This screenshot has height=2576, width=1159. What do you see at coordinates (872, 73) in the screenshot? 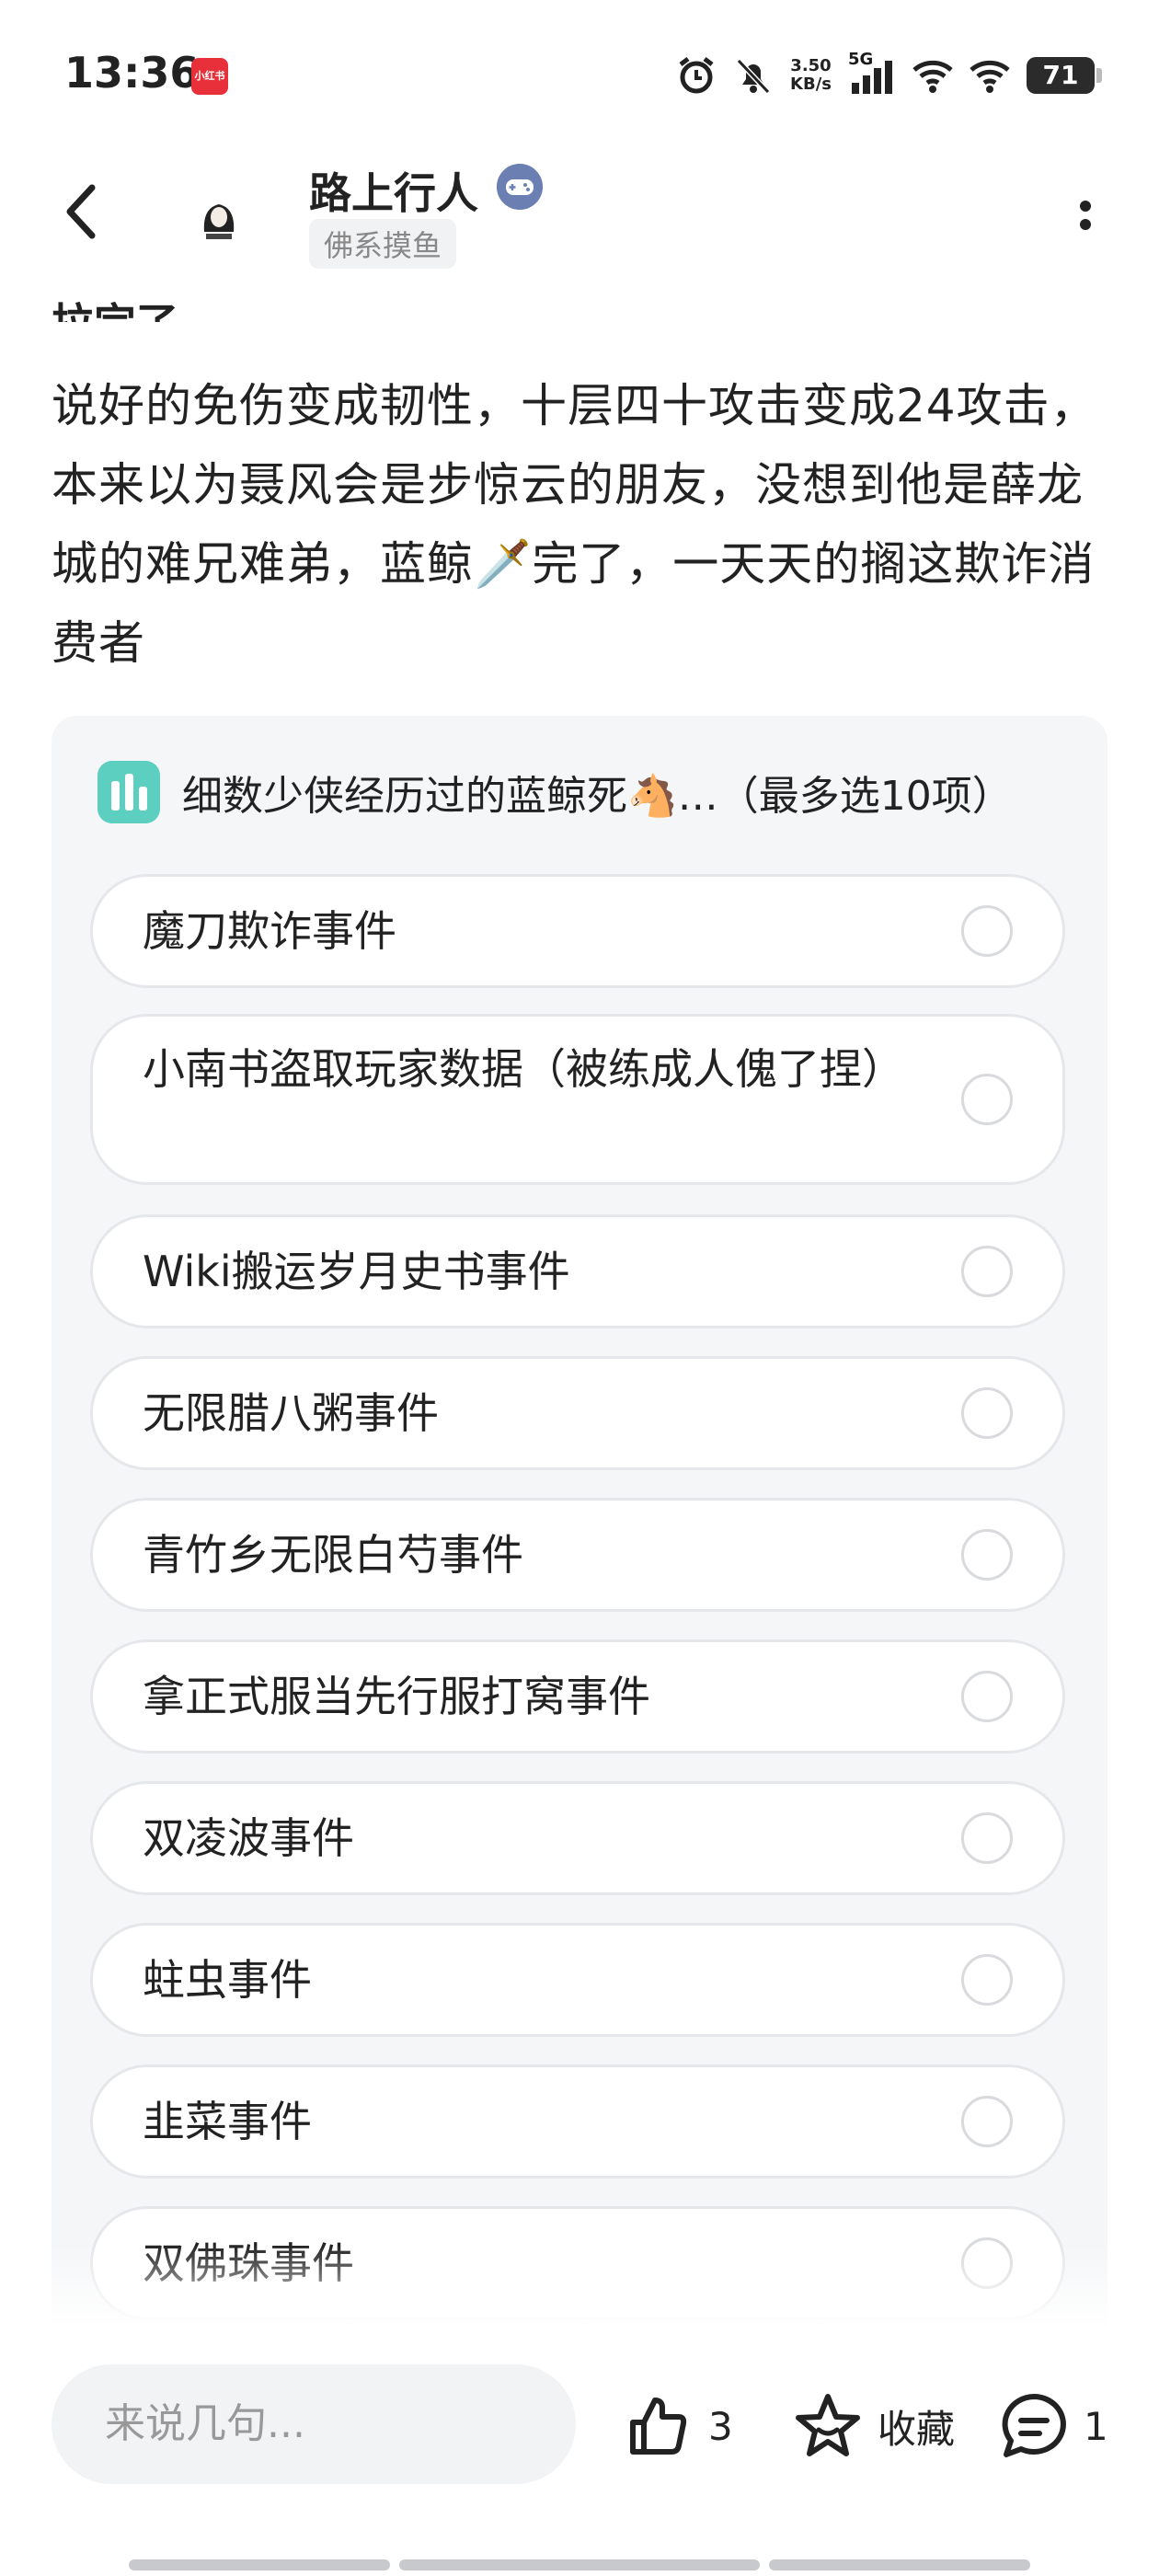
I see `signal-icon: 5G` at bounding box center [872, 73].